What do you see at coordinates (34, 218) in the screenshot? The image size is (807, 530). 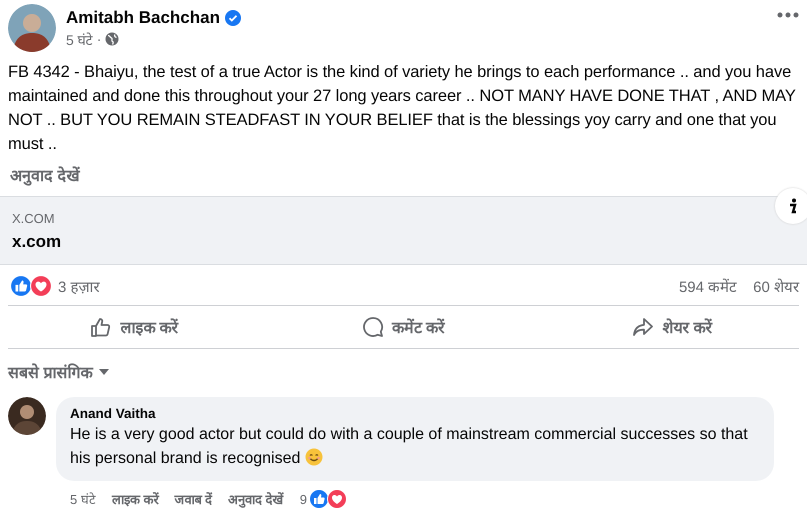 I see `link-domain: X.COM` at bounding box center [34, 218].